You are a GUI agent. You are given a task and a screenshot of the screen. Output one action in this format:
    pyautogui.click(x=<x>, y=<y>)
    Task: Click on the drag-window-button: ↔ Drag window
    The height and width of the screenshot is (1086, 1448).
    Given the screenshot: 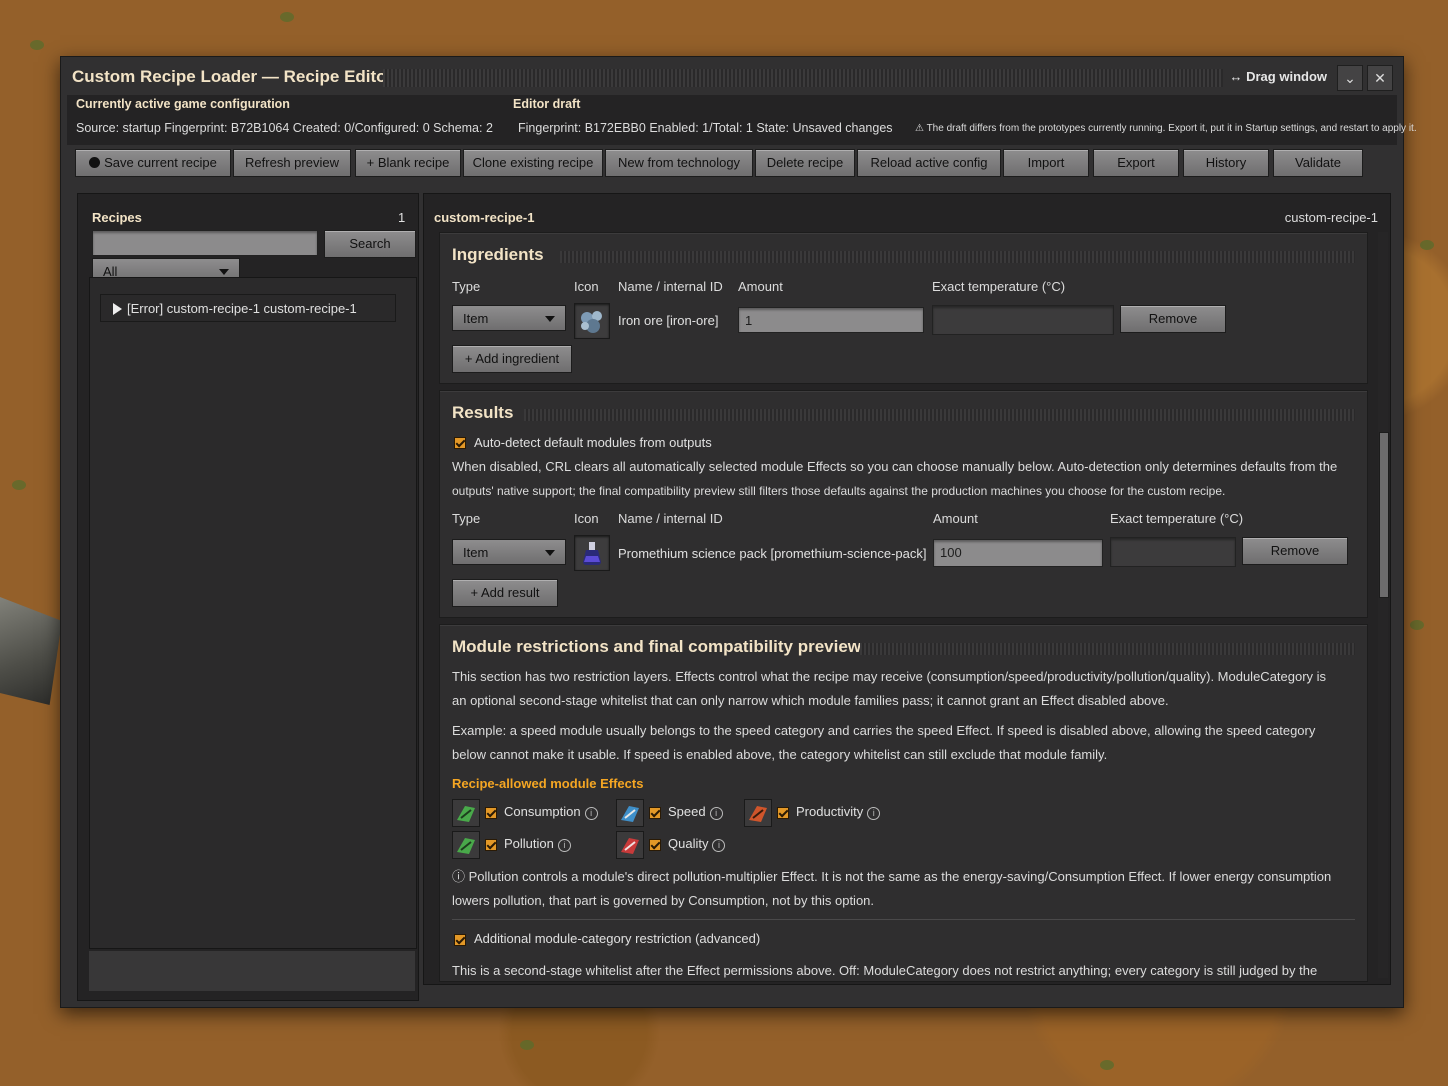 What is the action you would take?
    pyautogui.click(x=1279, y=76)
    